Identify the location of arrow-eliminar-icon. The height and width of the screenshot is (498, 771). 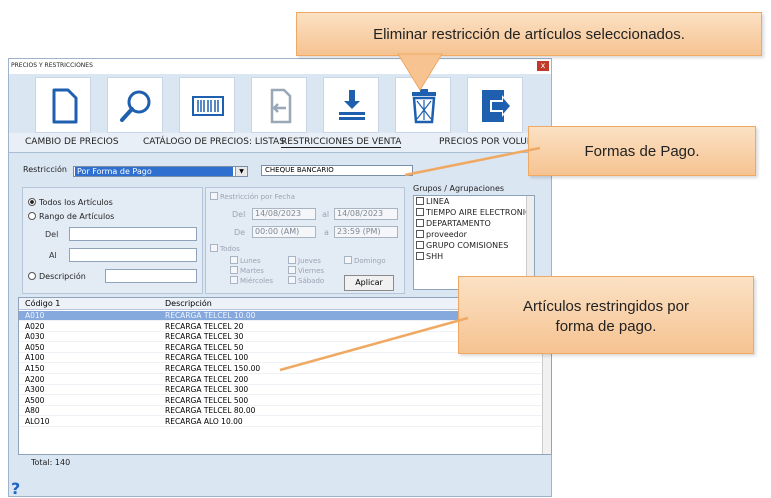
(420, 72).